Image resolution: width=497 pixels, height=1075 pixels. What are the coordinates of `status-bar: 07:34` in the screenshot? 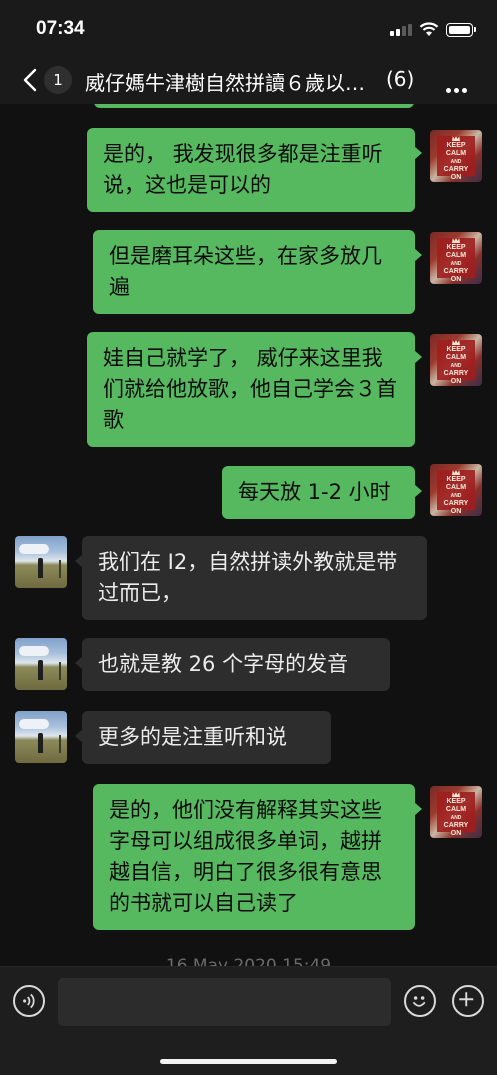 It's located at (248, 29).